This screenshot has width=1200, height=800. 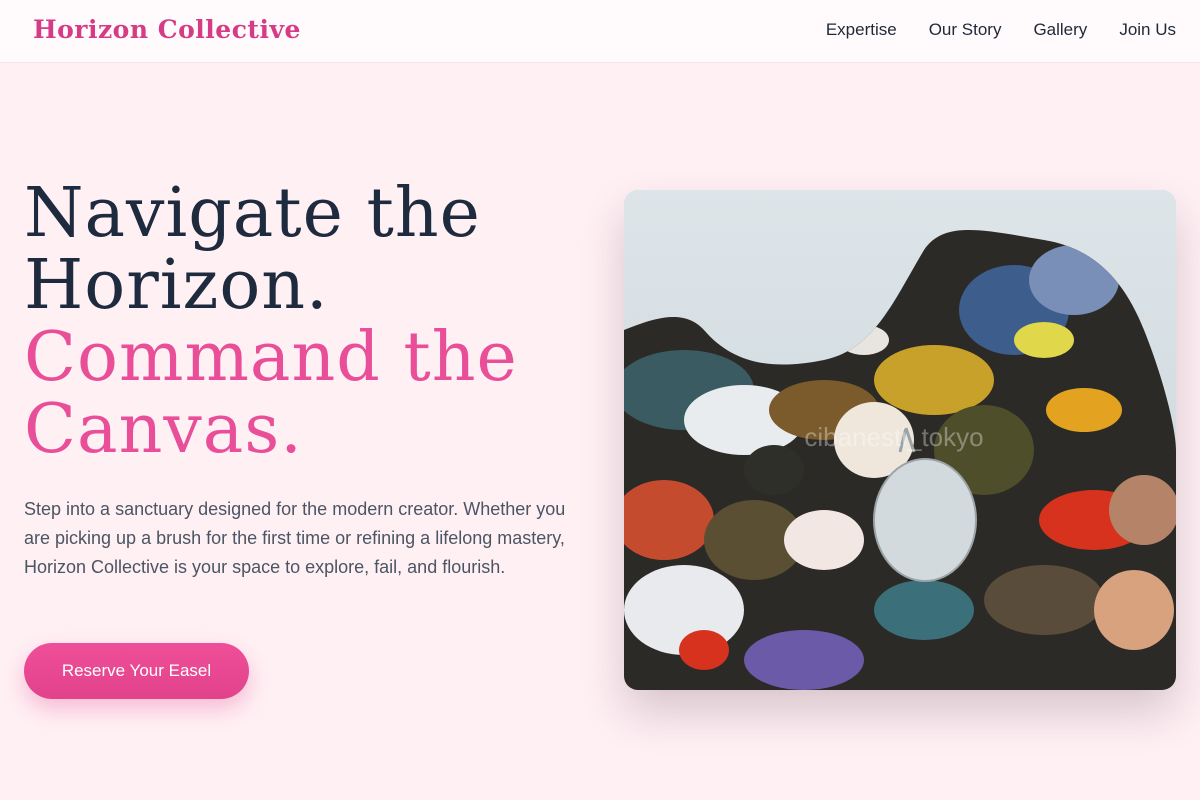 I want to click on headline-line-1: Navigate the, so click(x=252, y=213).